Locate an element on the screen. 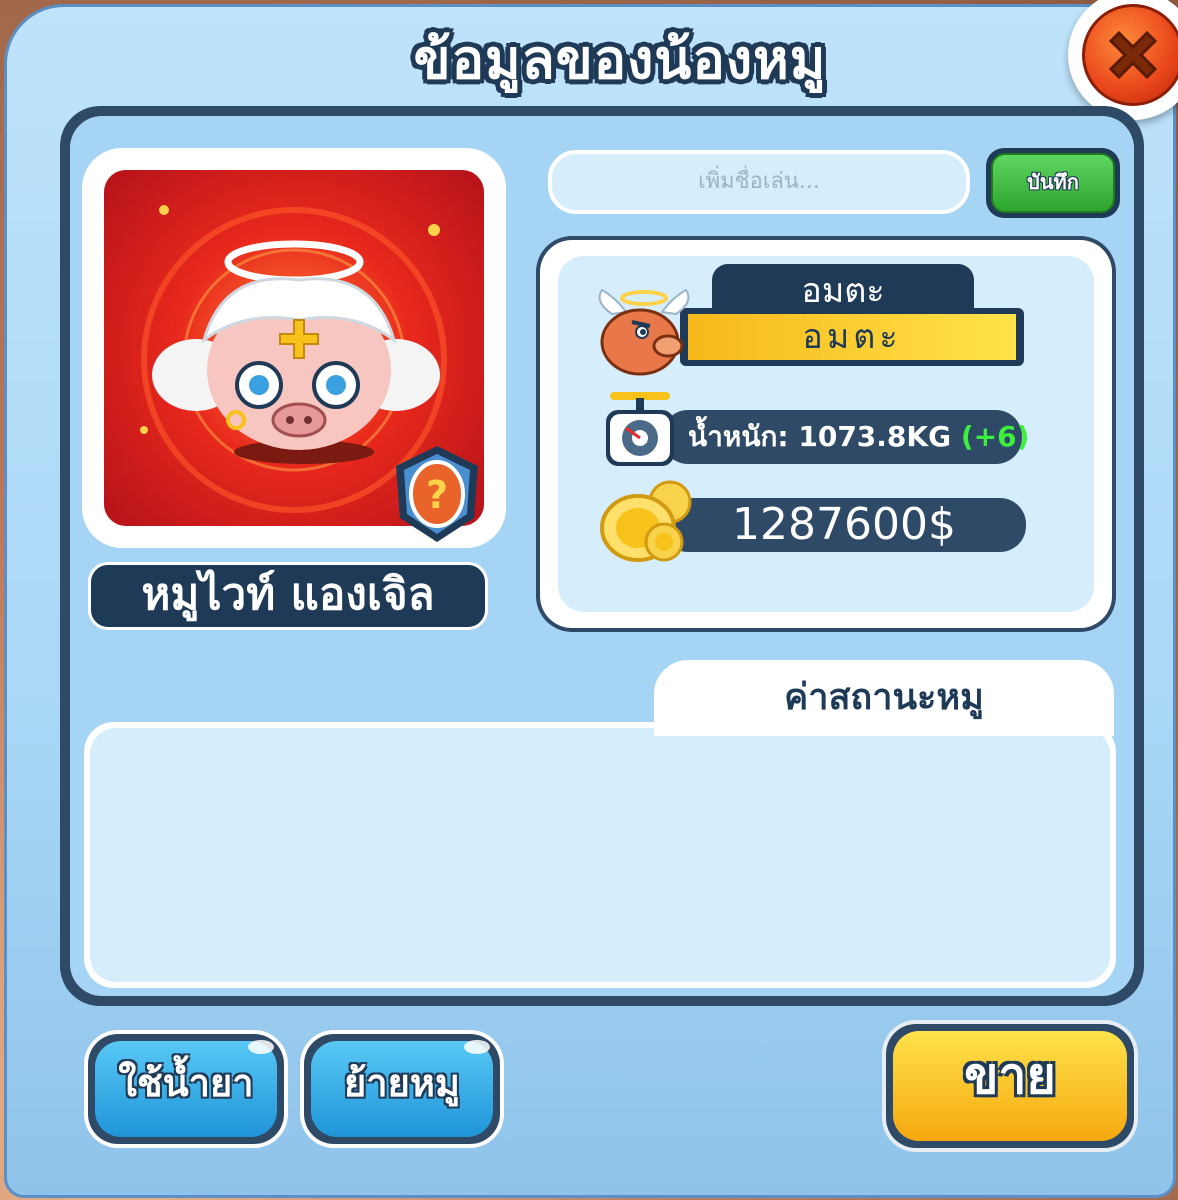  stats-tab: ค่าสถานะหมู is located at coordinates (884, 698).